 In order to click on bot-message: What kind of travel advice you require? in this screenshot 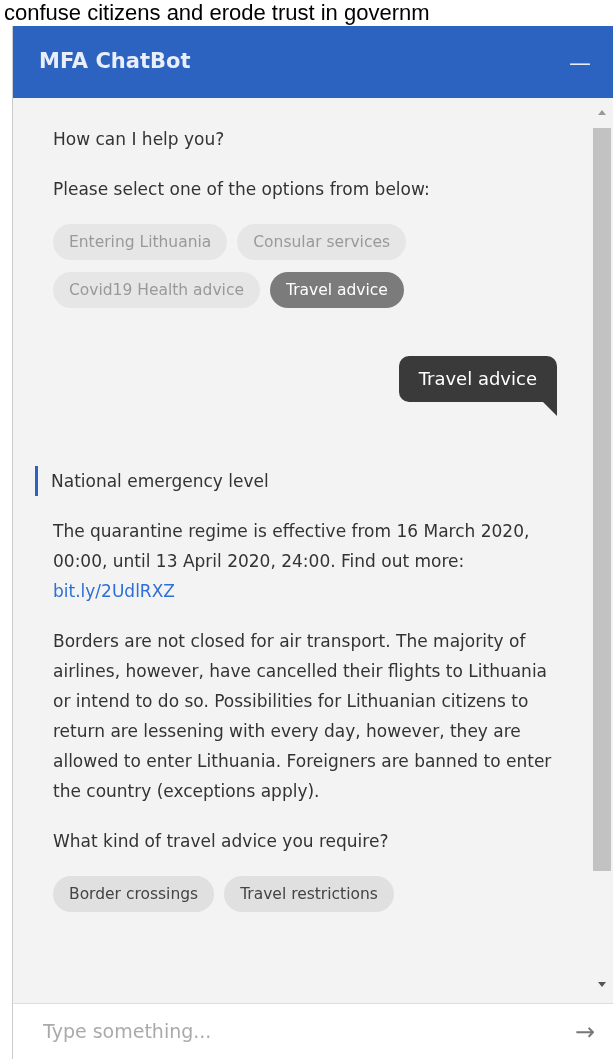, I will do `click(221, 841)`.